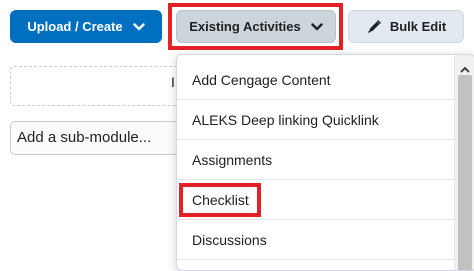 The height and width of the screenshot is (271, 474). I want to click on obscured-text: I, so click(173, 82).